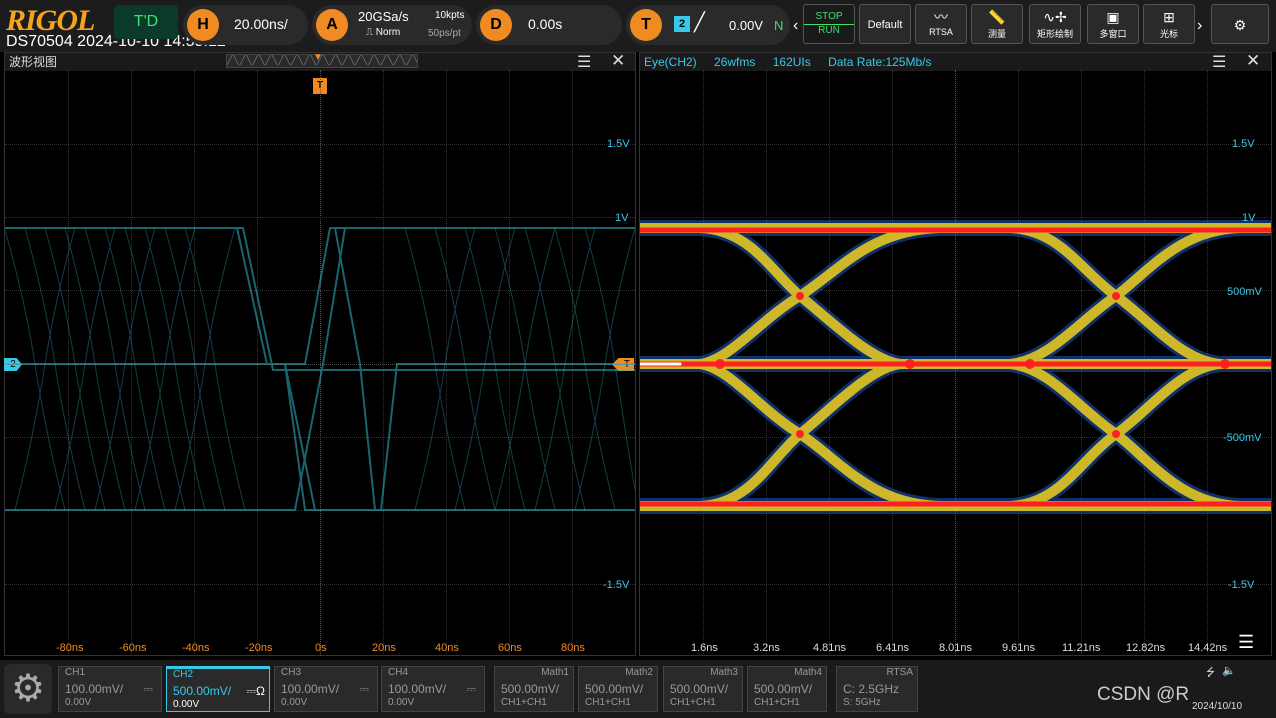 The height and width of the screenshot is (718, 1276). Describe the element at coordinates (259, 648) in the screenshot. I see `x-label: -20ns` at that location.